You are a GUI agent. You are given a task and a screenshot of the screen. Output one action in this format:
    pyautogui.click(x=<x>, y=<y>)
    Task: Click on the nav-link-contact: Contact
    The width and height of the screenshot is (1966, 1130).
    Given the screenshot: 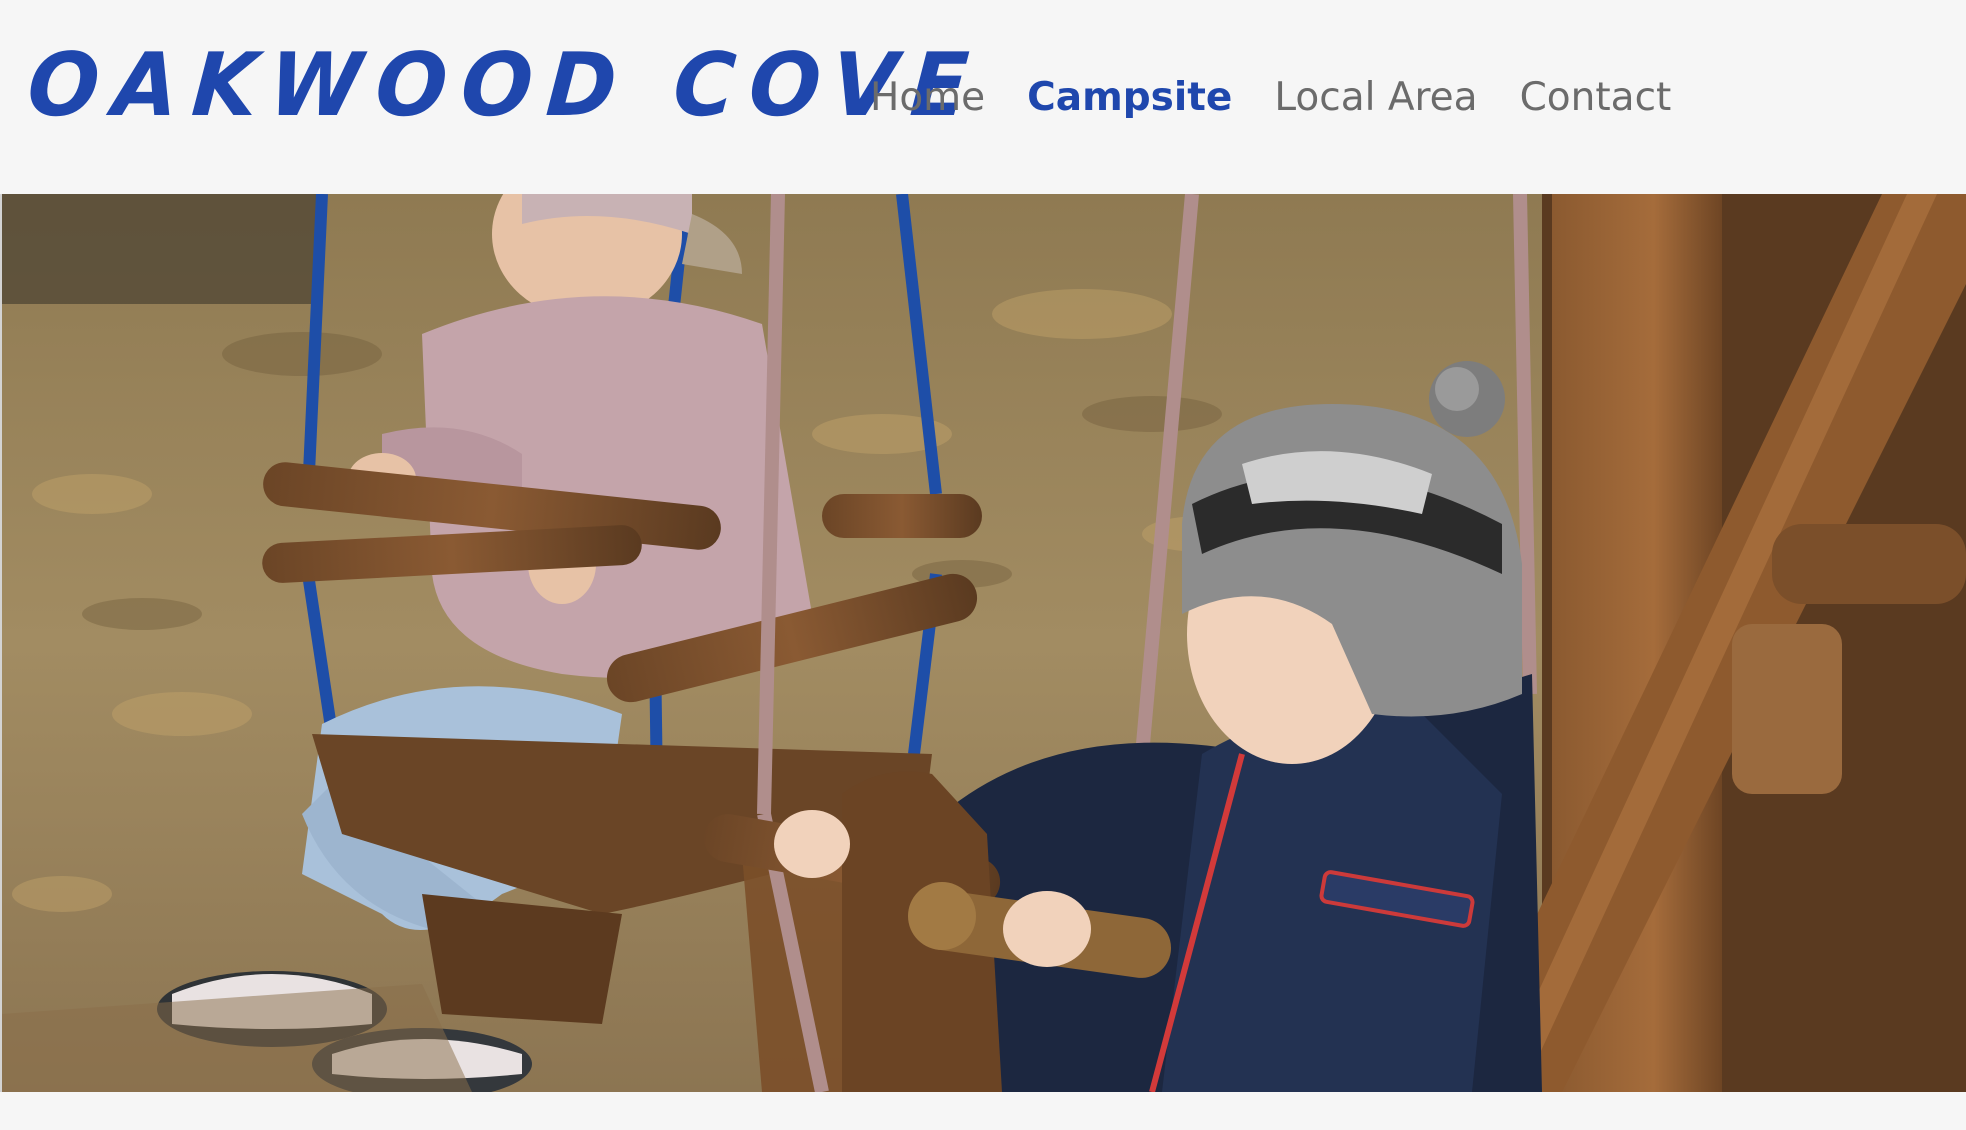 What is the action you would take?
    pyautogui.click(x=1596, y=97)
    